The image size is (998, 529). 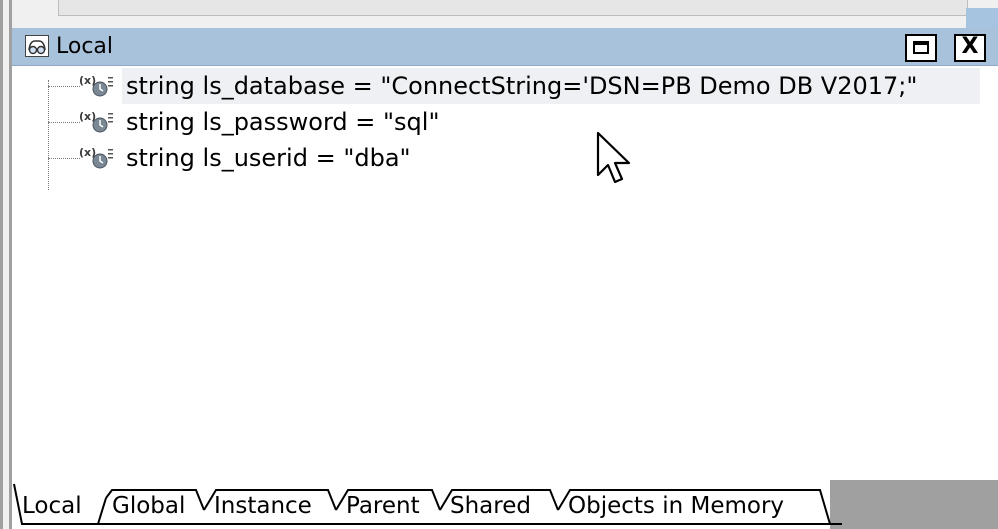 What do you see at coordinates (513, 8) in the screenshot?
I see `horizontal-scrollbar` at bounding box center [513, 8].